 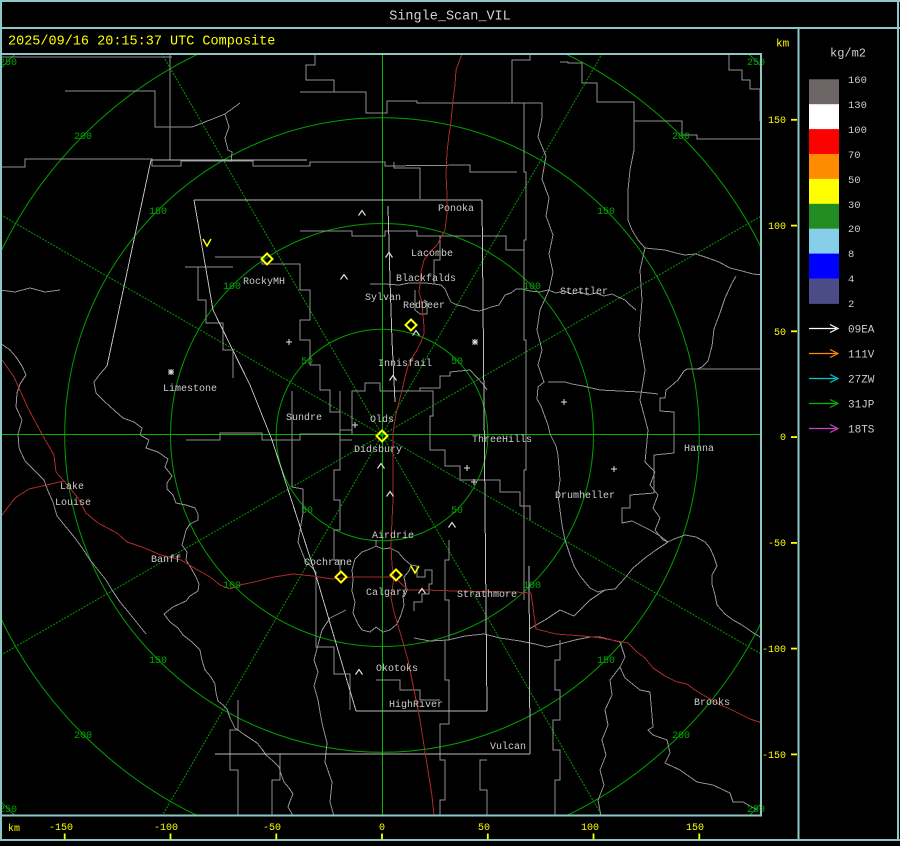 I want to click on svg-text: Sylvan, so click(x=383, y=298).